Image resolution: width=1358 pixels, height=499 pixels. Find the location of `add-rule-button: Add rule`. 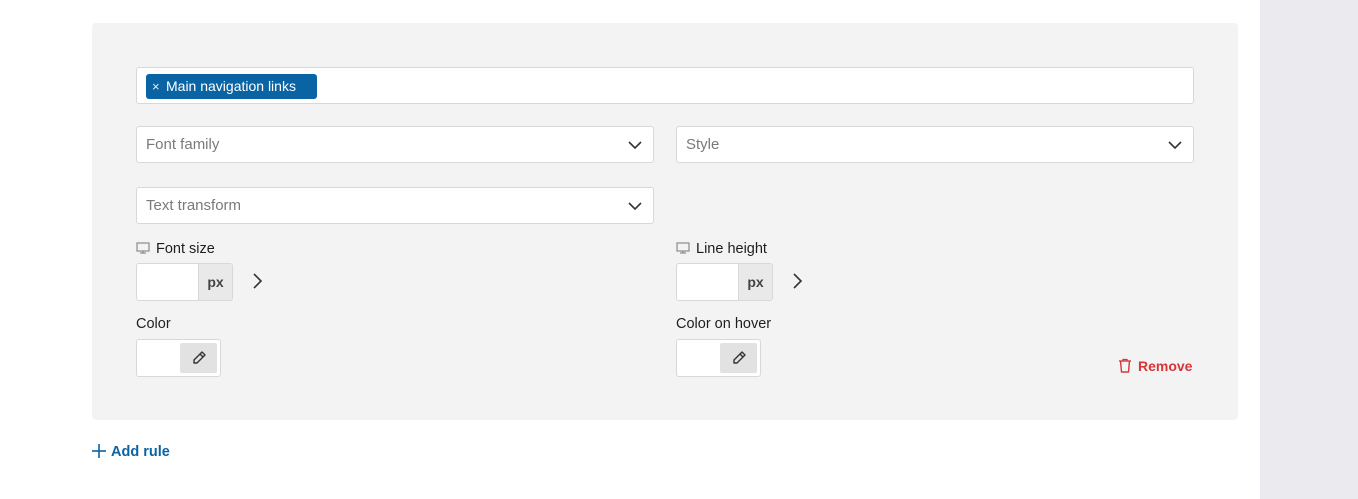

add-rule-button: Add rule is located at coordinates (131, 452).